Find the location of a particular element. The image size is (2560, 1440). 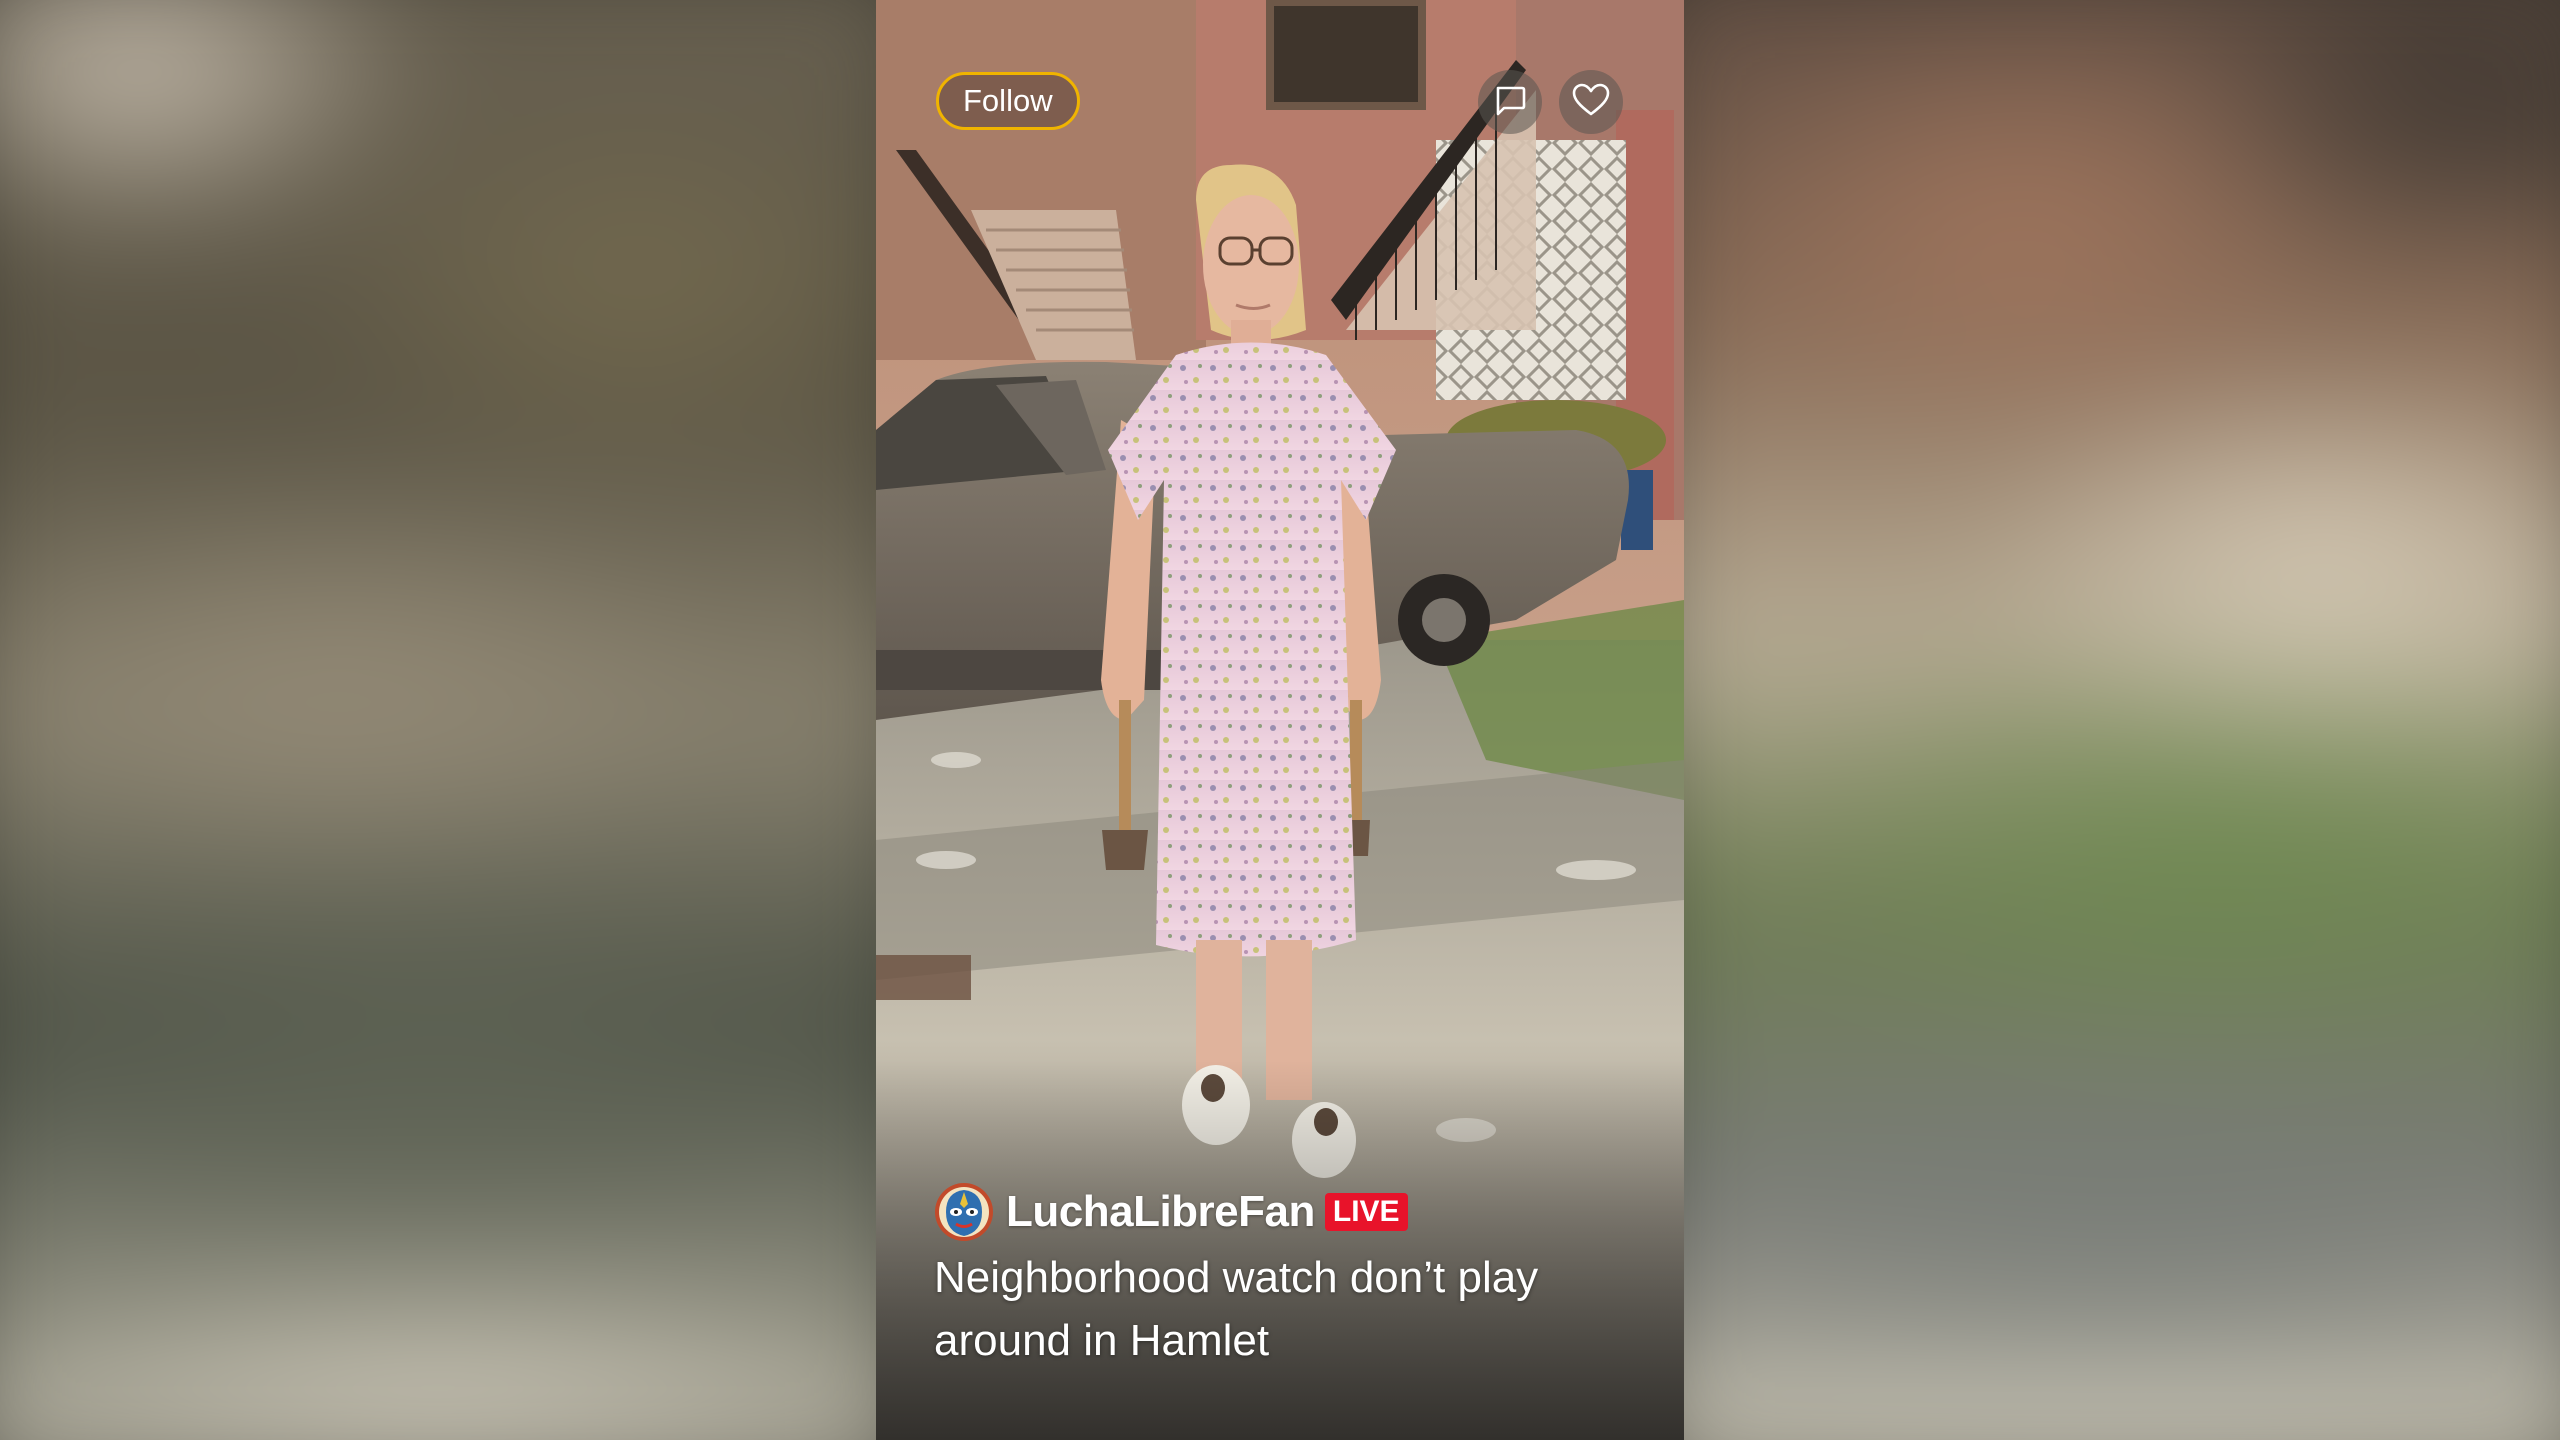

chat-bubble-icon is located at coordinates (1510, 102).